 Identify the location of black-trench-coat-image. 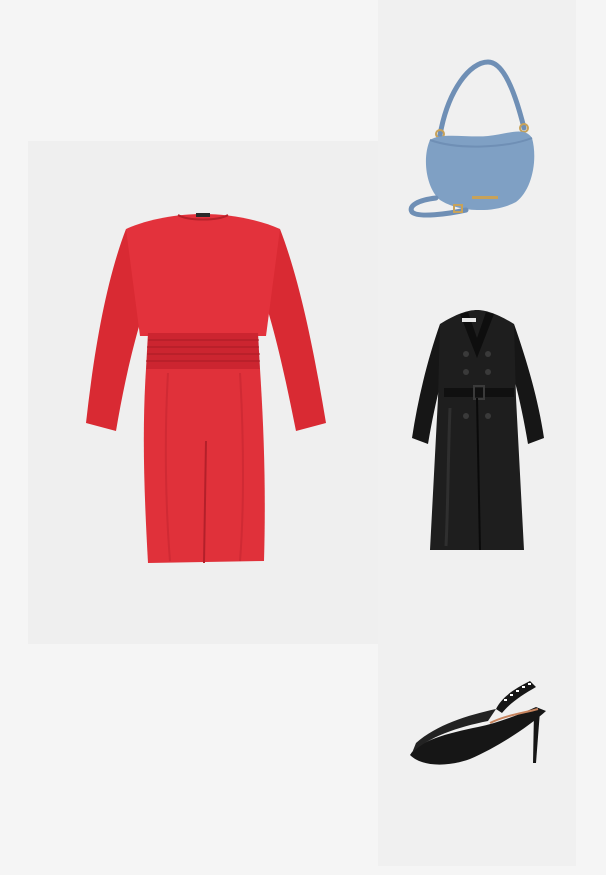
(478, 430).